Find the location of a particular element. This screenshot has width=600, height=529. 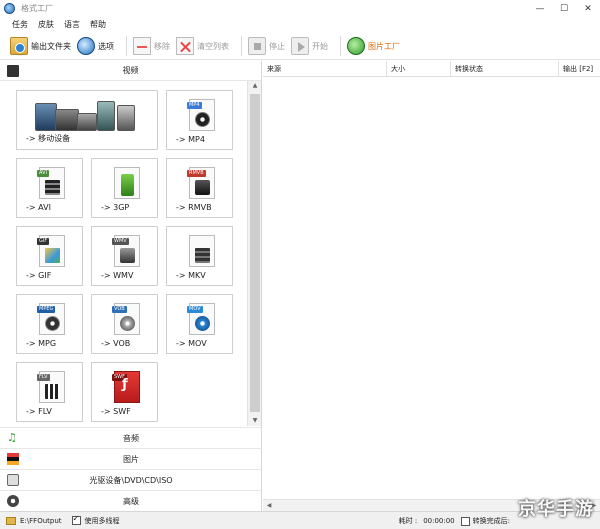

tile-swf: SWF ƒ -> SWF is located at coordinates (124, 392).